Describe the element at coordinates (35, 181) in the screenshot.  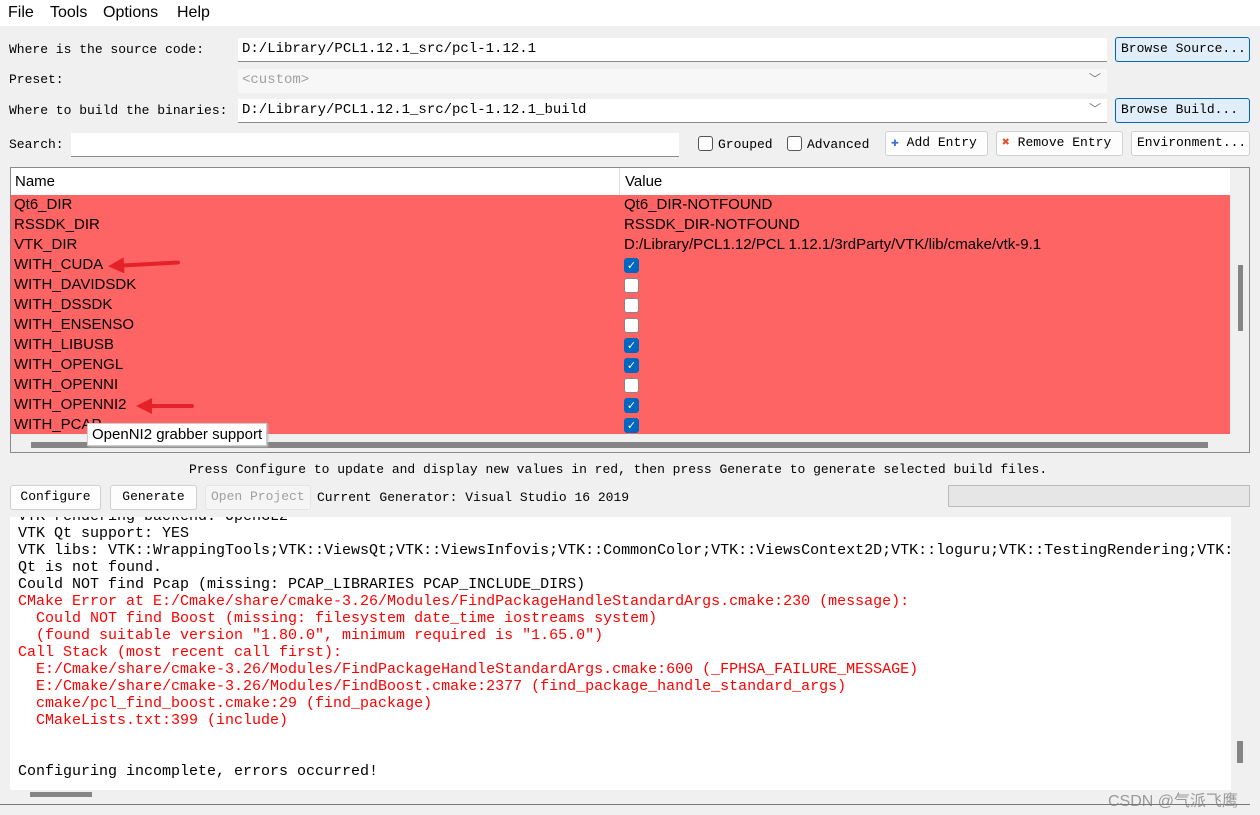
I see `column-name: Name` at that location.